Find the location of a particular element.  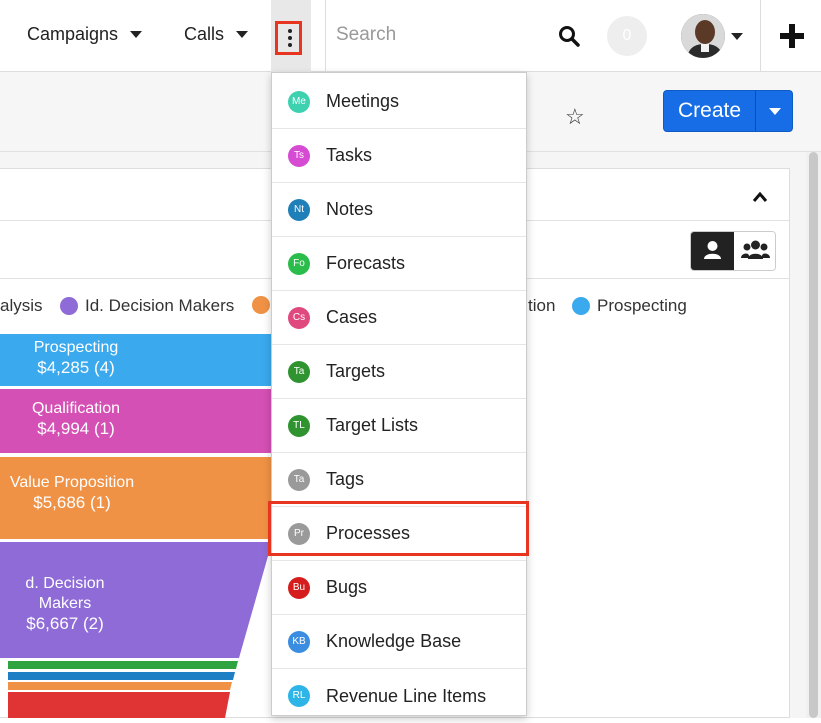

funnel-stage-label: Qualification is located at coordinates (76, 408).